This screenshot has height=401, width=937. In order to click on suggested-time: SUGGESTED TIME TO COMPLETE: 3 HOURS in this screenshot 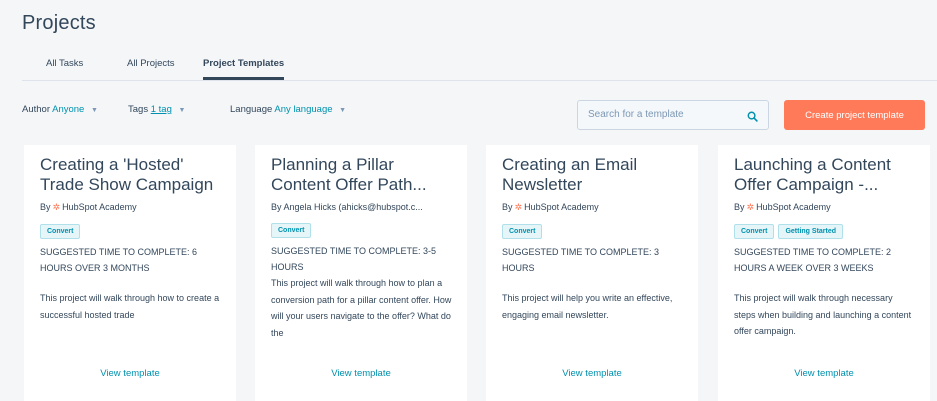, I will do `click(581, 260)`.